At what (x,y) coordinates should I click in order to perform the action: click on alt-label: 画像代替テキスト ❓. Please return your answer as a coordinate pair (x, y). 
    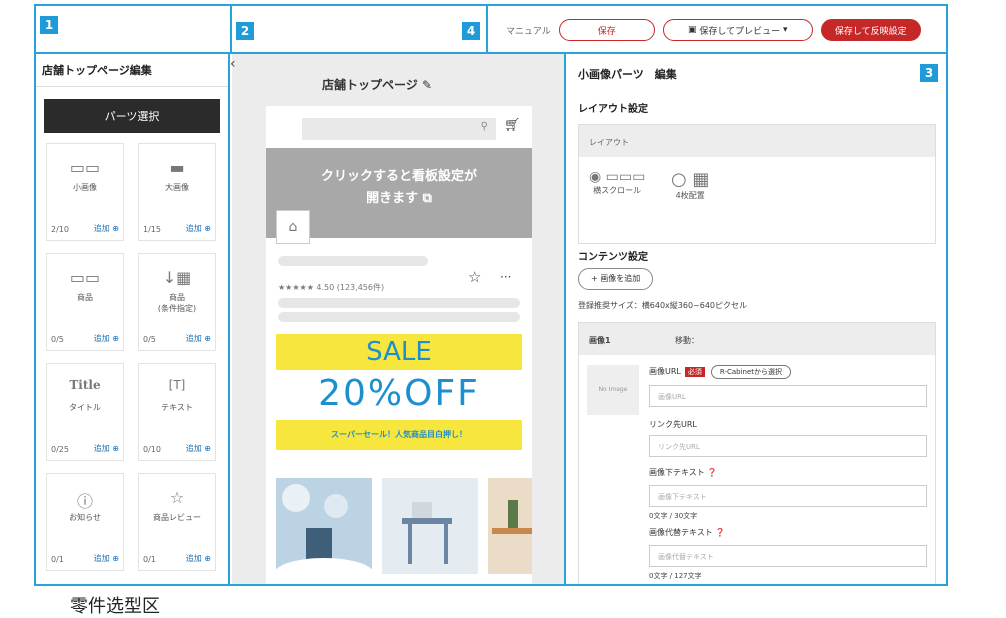
    Looking at the image, I should click on (687, 532).